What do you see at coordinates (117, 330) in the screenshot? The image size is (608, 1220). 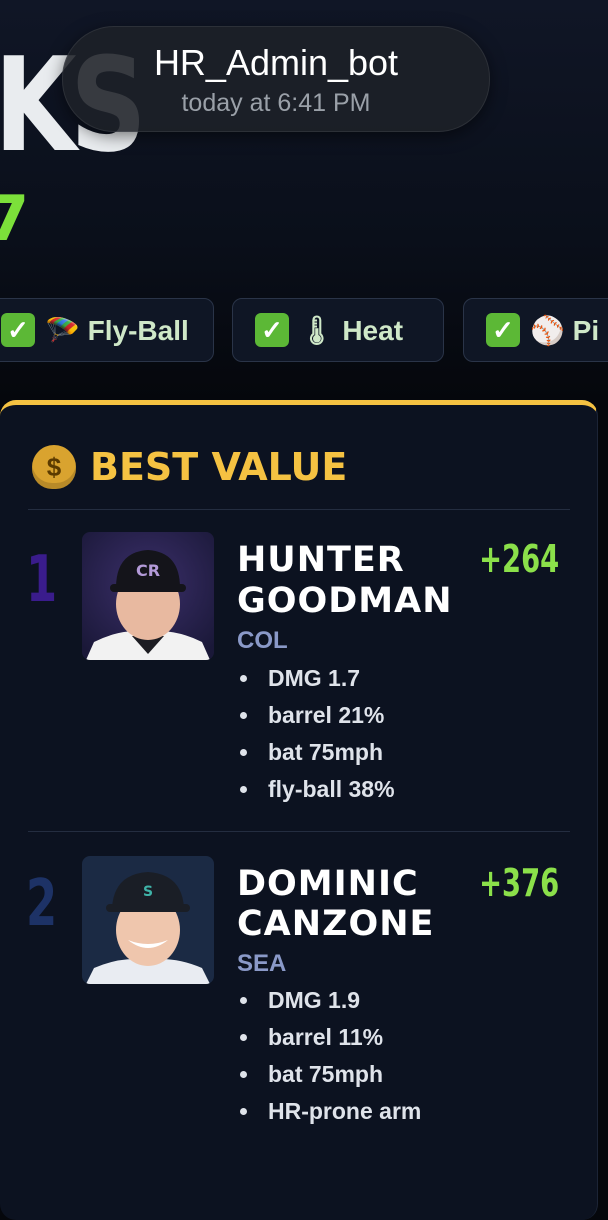 I see `filter-chip-label: 🪂 Fly-Ball` at bounding box center [117, 330].